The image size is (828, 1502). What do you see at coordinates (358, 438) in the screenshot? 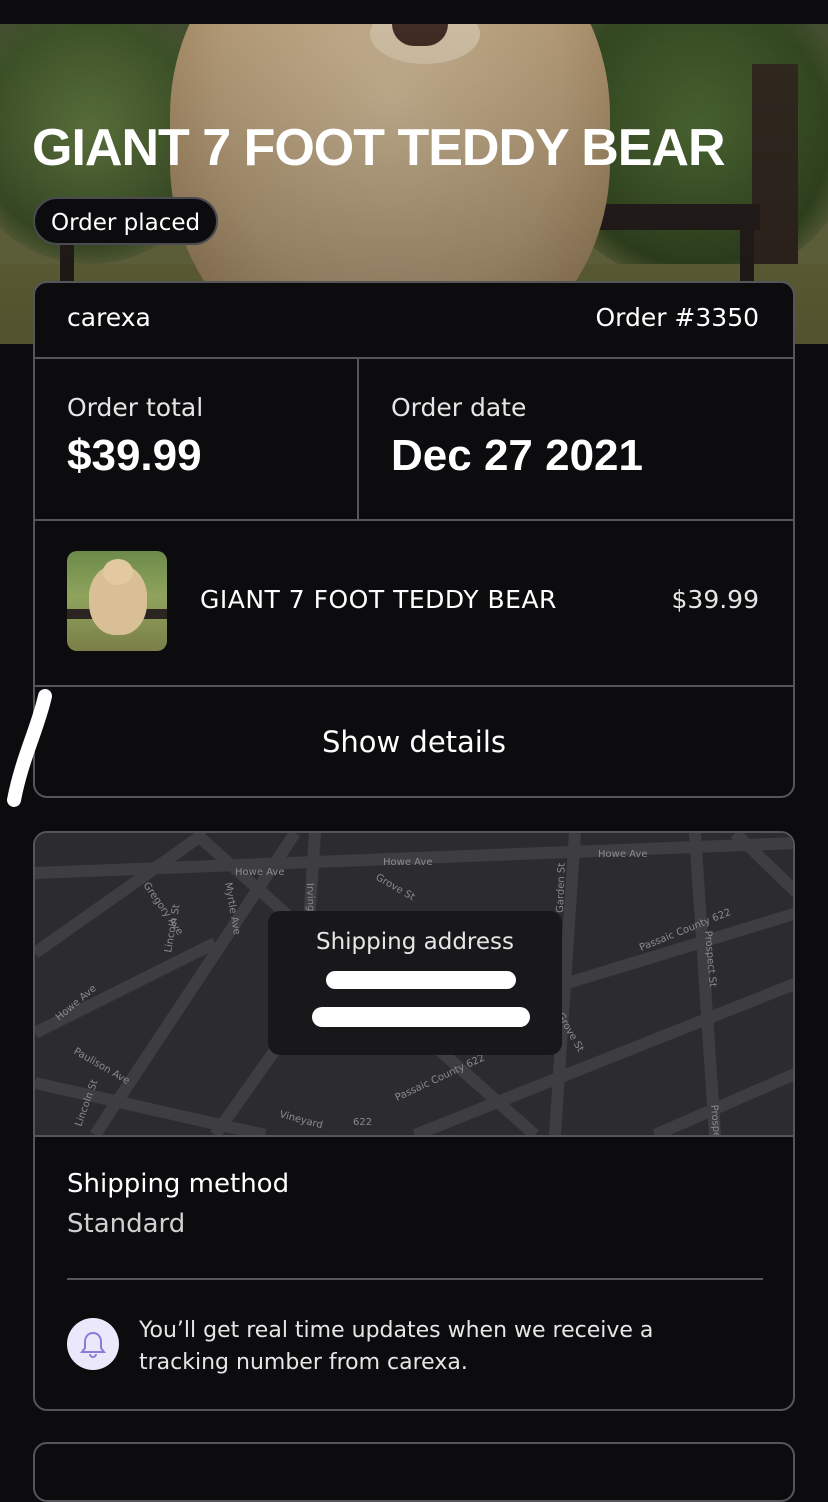
I see `column-divider` at bounding box center [358, 438].